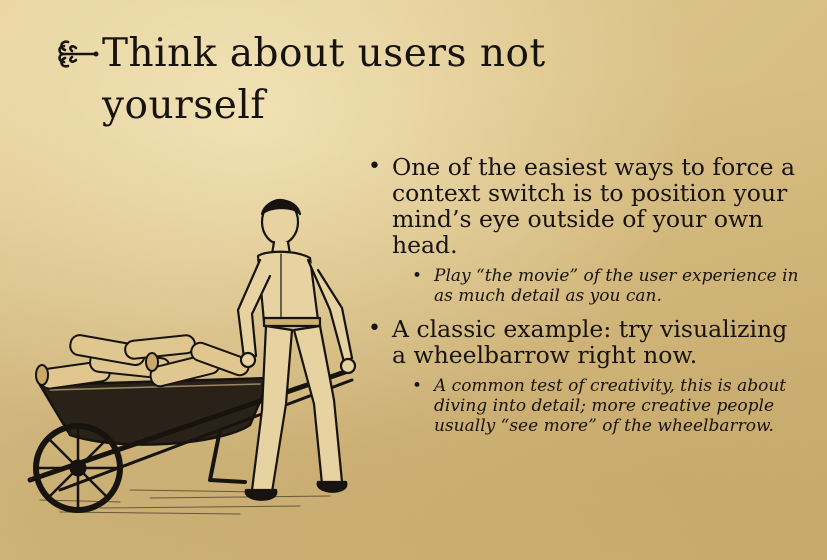  Describe the element at coordinates (78, 54) in the screenshot. I see `fleuron-icon` at that location.